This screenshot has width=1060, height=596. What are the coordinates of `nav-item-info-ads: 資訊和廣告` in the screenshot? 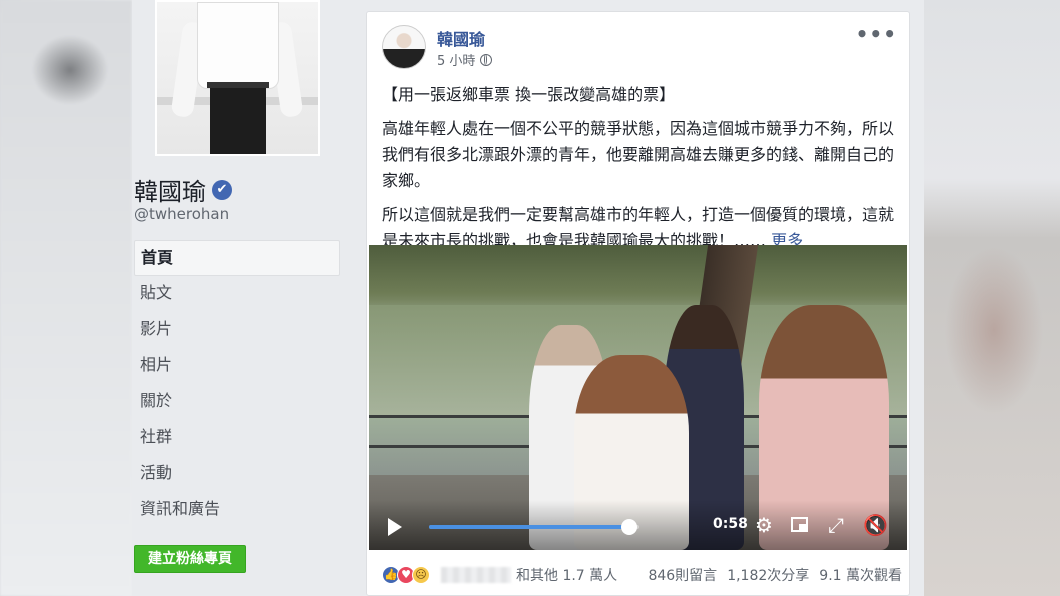 It's located at (237, 510).